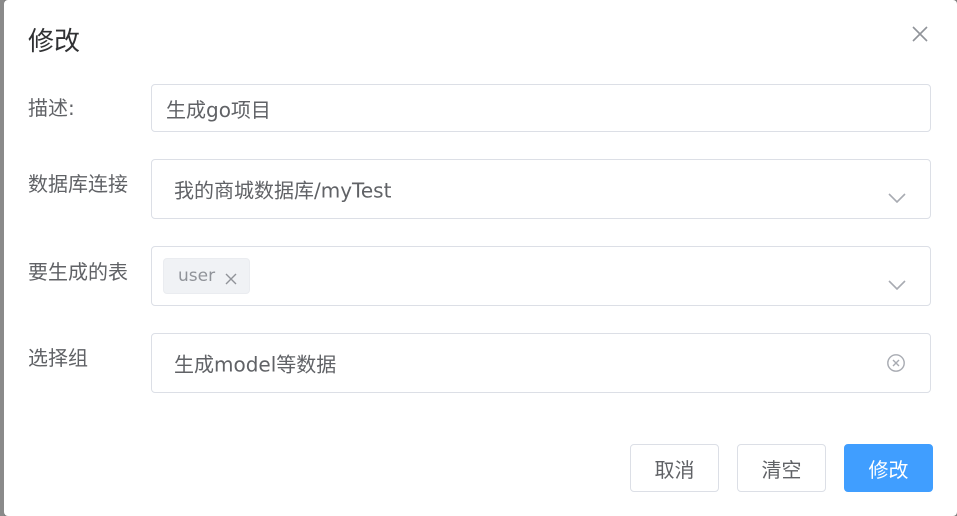 This screenshot has width=957, height=516. Describe the element at coordinates (58, 358) in the screenshot. I see `group-label: 选择组` at that location.